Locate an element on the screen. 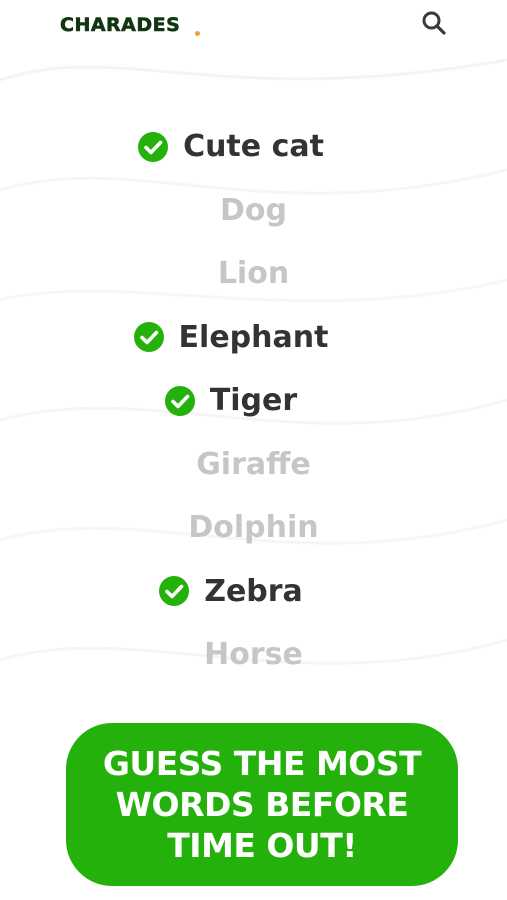  word-item-content: Giraffe is located at coordinates (253, 464).